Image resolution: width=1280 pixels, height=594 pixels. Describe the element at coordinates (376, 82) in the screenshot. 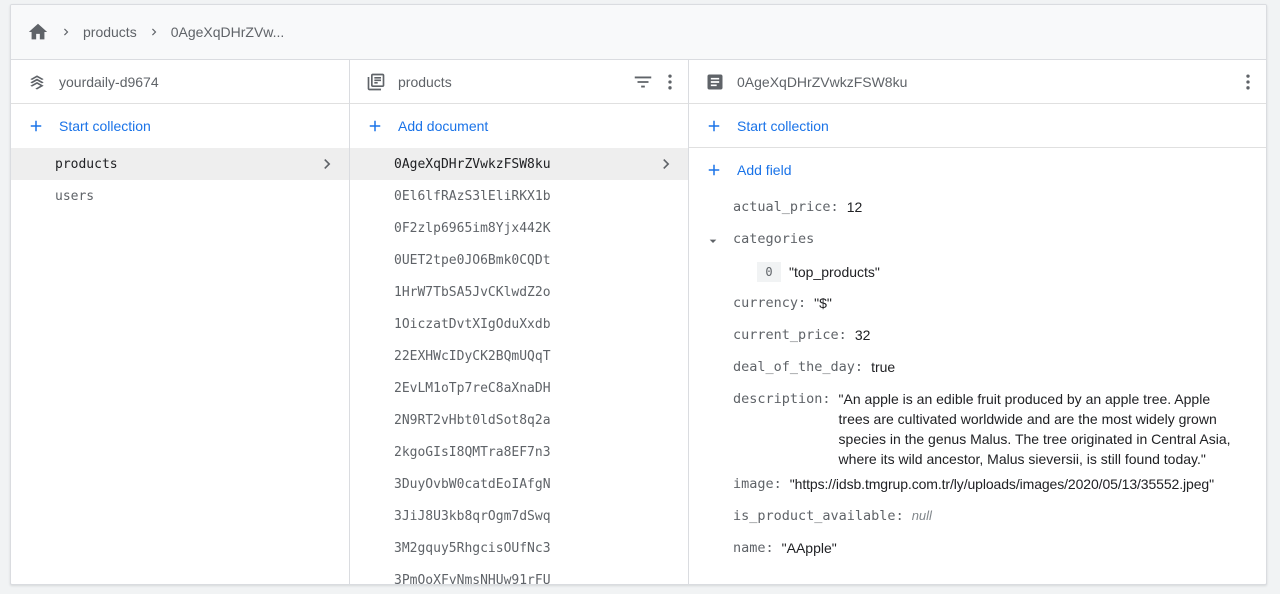

I see `collection-icon` at that location.